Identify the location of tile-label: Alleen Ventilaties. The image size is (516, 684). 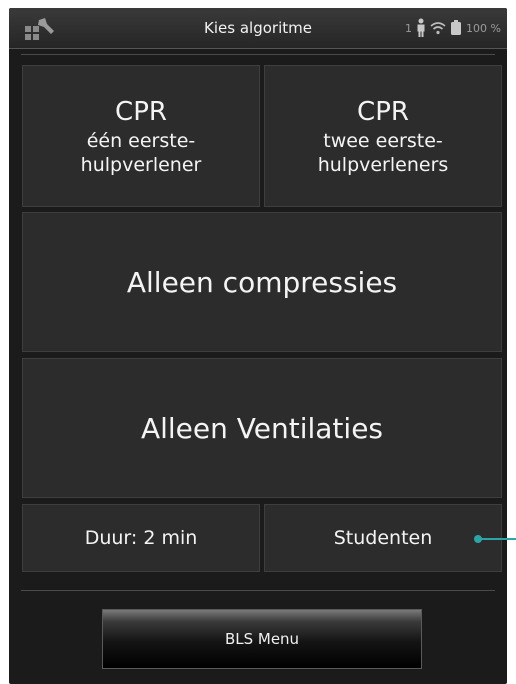
(262, 428).